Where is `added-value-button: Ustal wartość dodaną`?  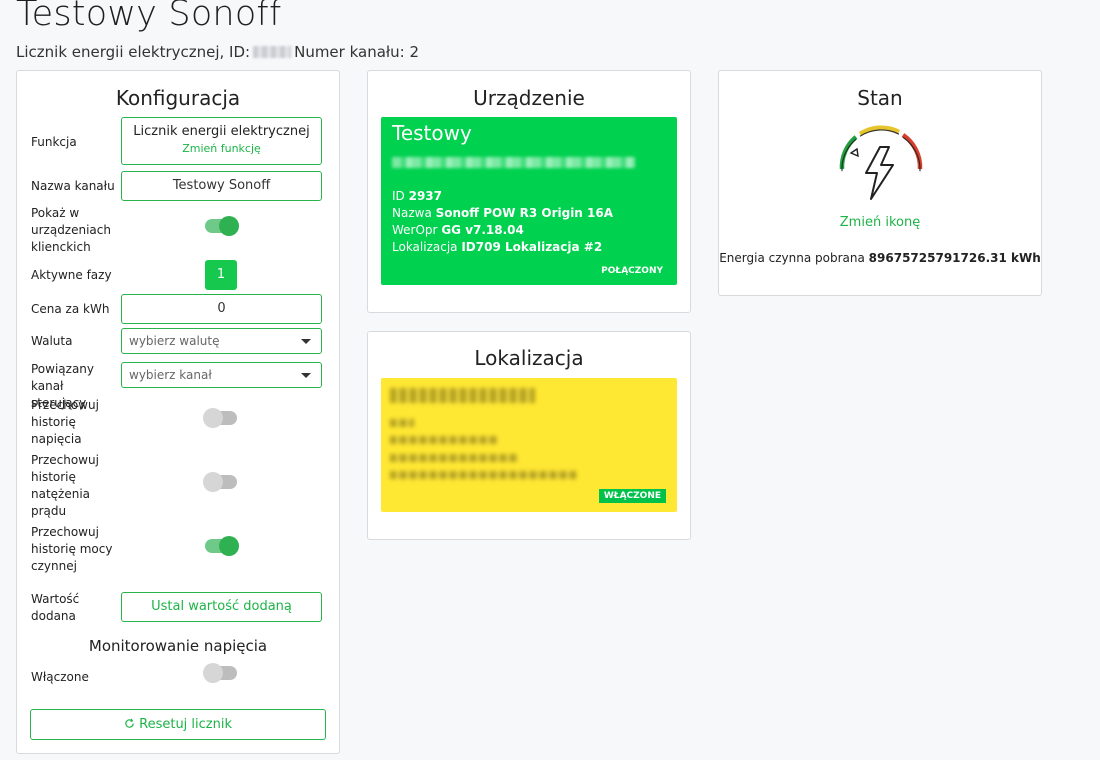
added-value-button: Ustal wartość dodaną is located at coordinates (221, 607).